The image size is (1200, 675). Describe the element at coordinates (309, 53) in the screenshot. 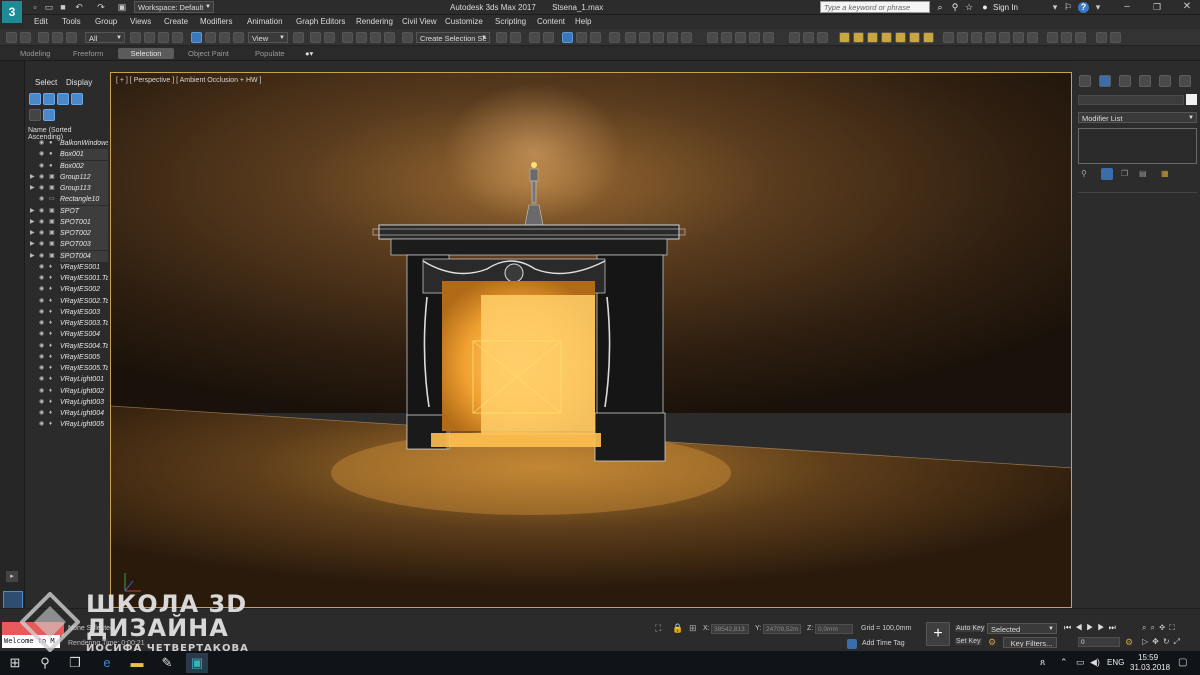

I see `ribbon-options-icon: ●▾` at that location.